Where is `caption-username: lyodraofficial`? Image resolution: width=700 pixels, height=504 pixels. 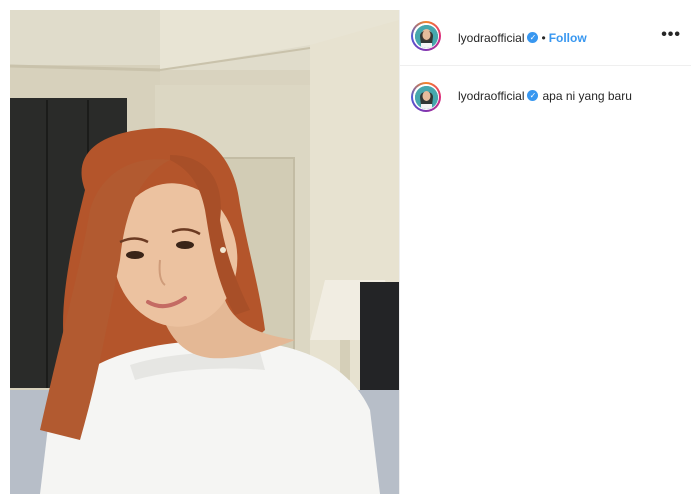
caption-username: lyodraofficial is located at coordinates (491, 96).